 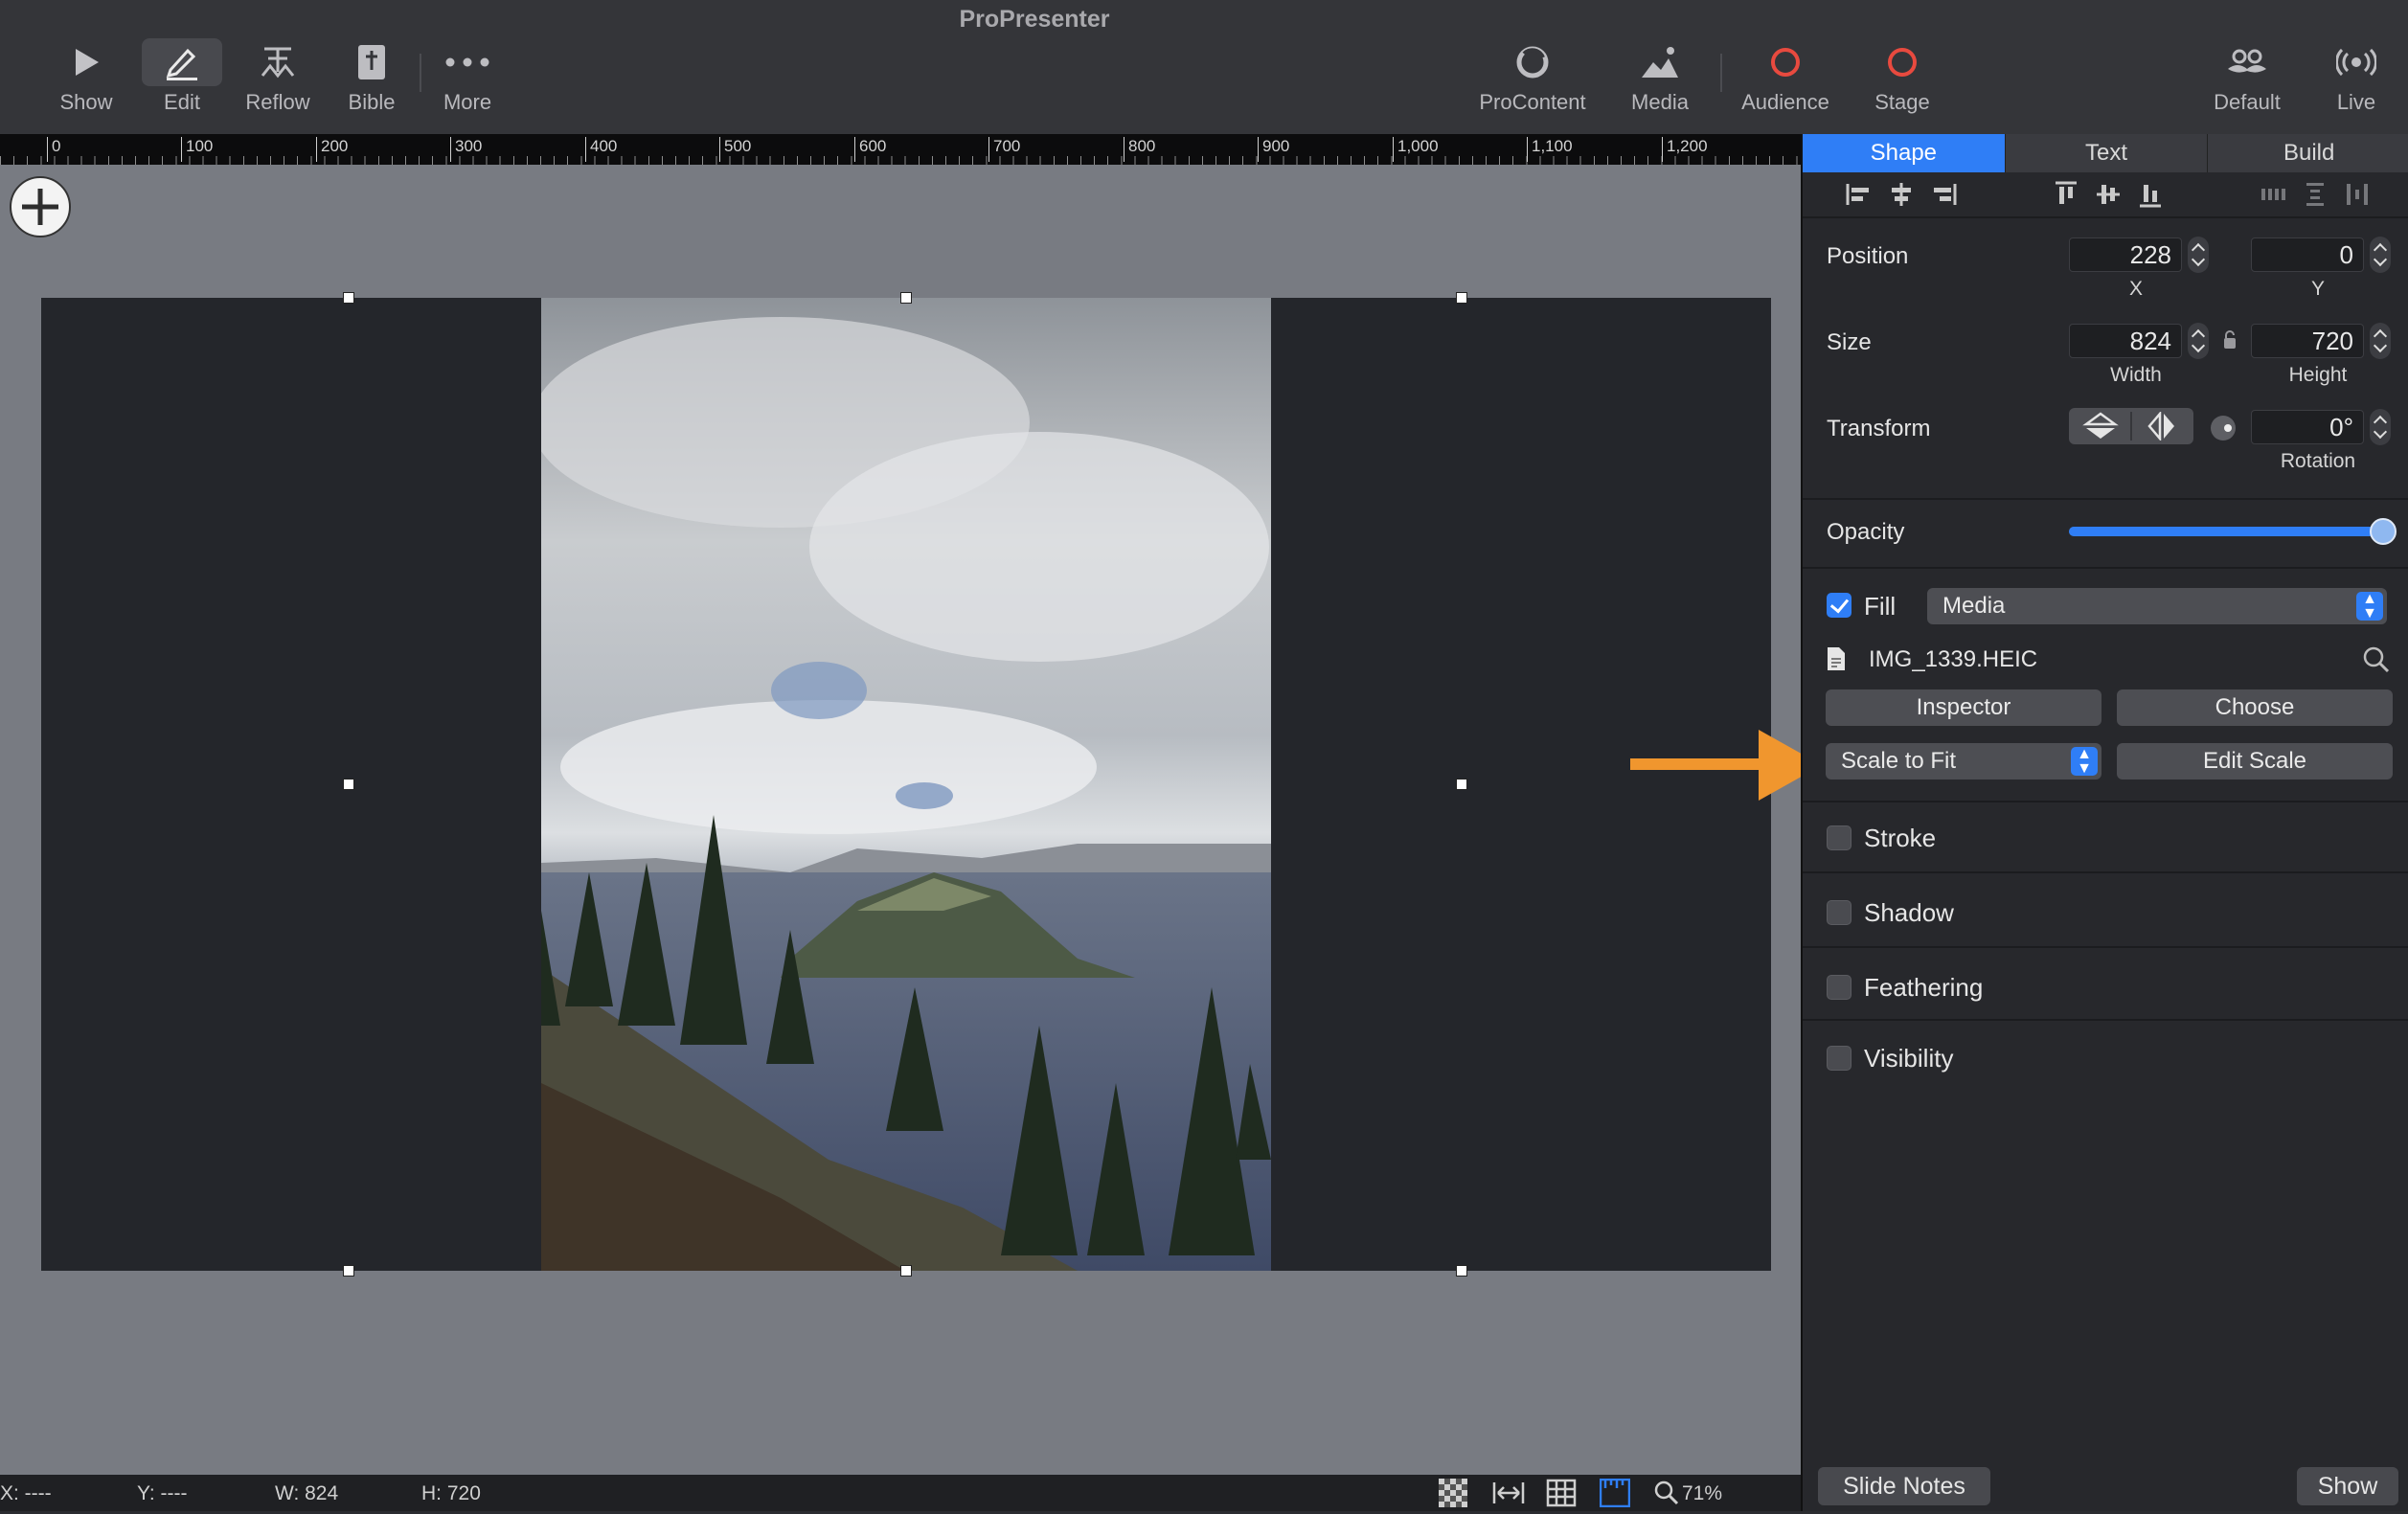 I want to click on live-button: Live, so click(x=2356, y=84).